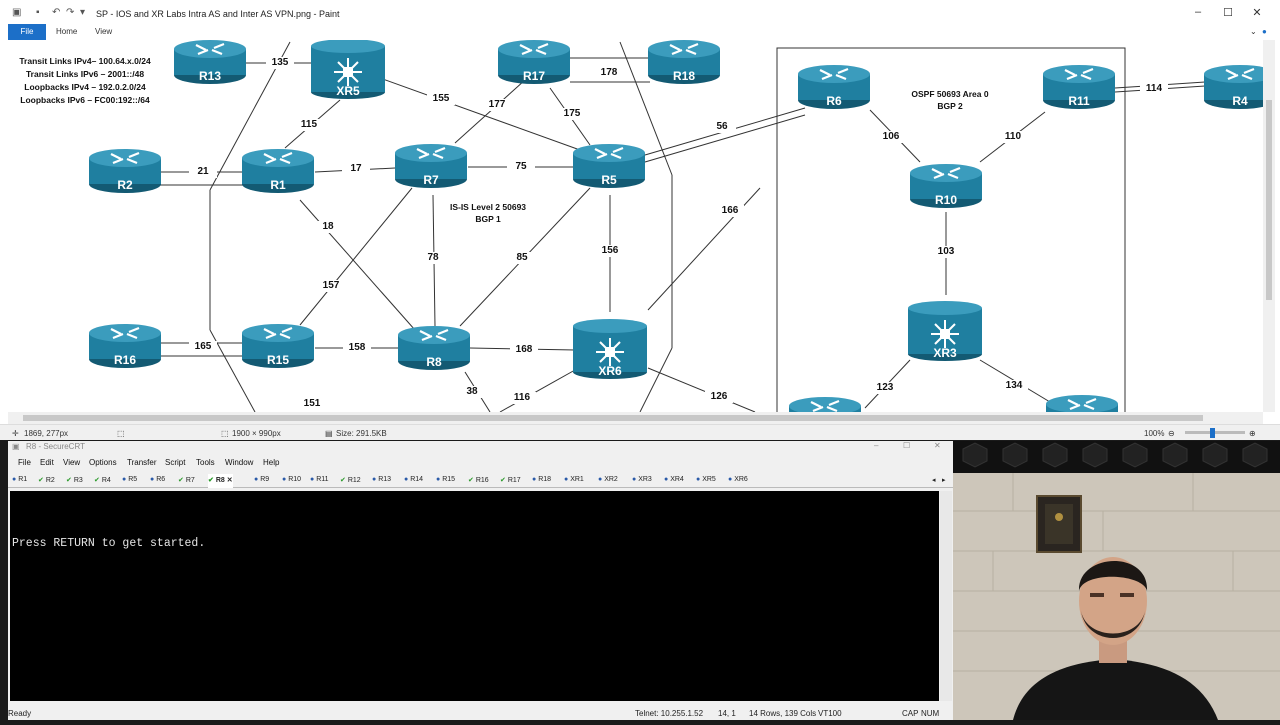 This screenshot has height=725, width=1280. What do you see at coordinates (239, 462) in the screenshot?
I see `menu-window: Window` at bounding box center [239, 462].